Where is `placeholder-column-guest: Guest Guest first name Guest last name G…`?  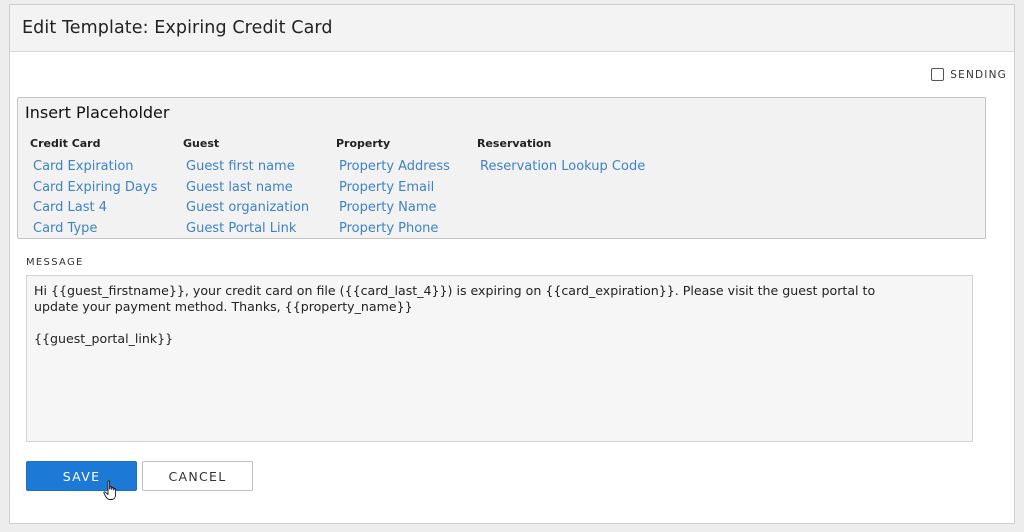 placeholder-column-guest: Guest Guest first name Guest last name G… is located at coordinates (246, 188).